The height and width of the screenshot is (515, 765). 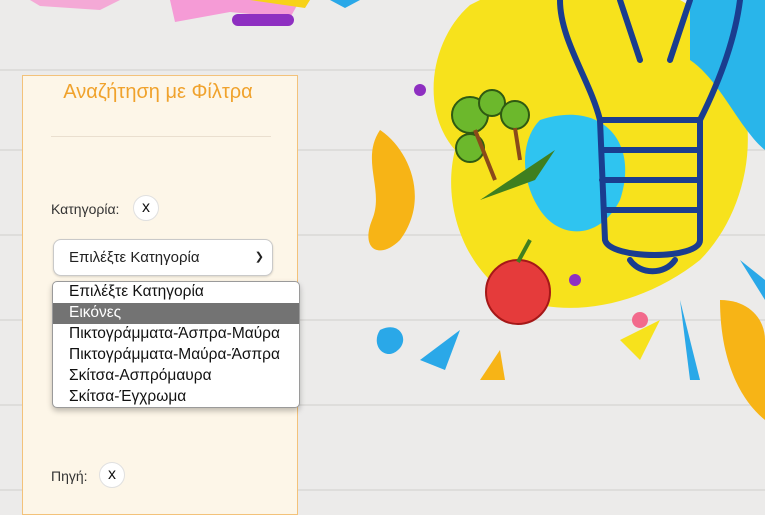 I want to click on category-clear-button: x, so click(x=146, y=208).